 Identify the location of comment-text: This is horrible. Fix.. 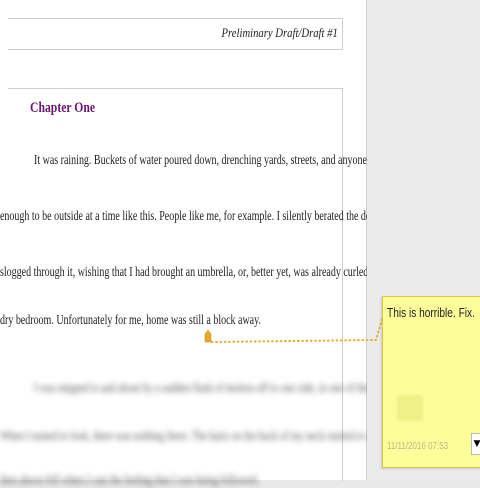
(431, 312).